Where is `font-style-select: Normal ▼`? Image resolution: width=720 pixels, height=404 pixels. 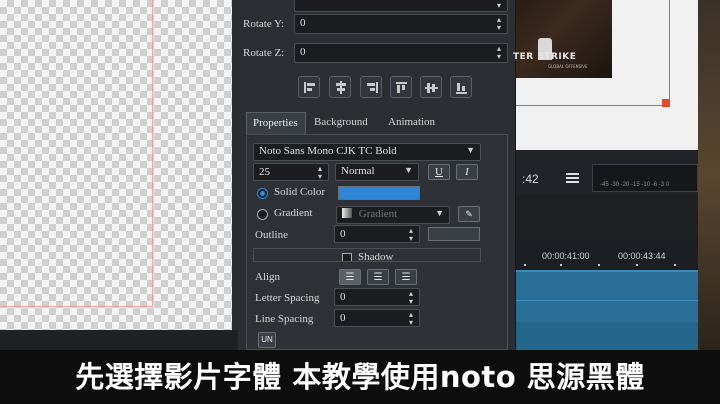
font-style-select: Normal ▼ is located at coordinates (377, 172).